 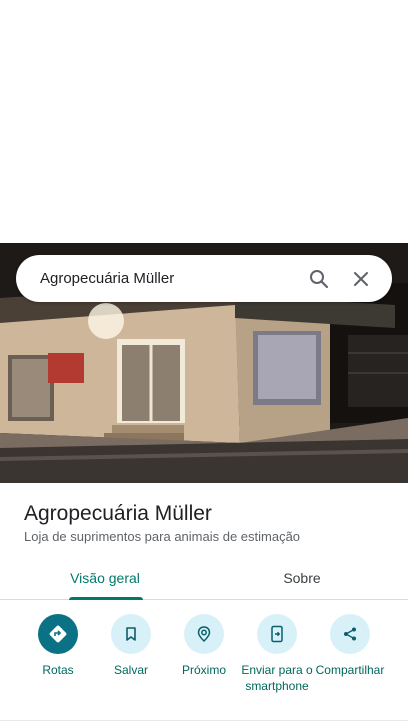 I want to click on nearby-icon, so click(x=204, y=634).